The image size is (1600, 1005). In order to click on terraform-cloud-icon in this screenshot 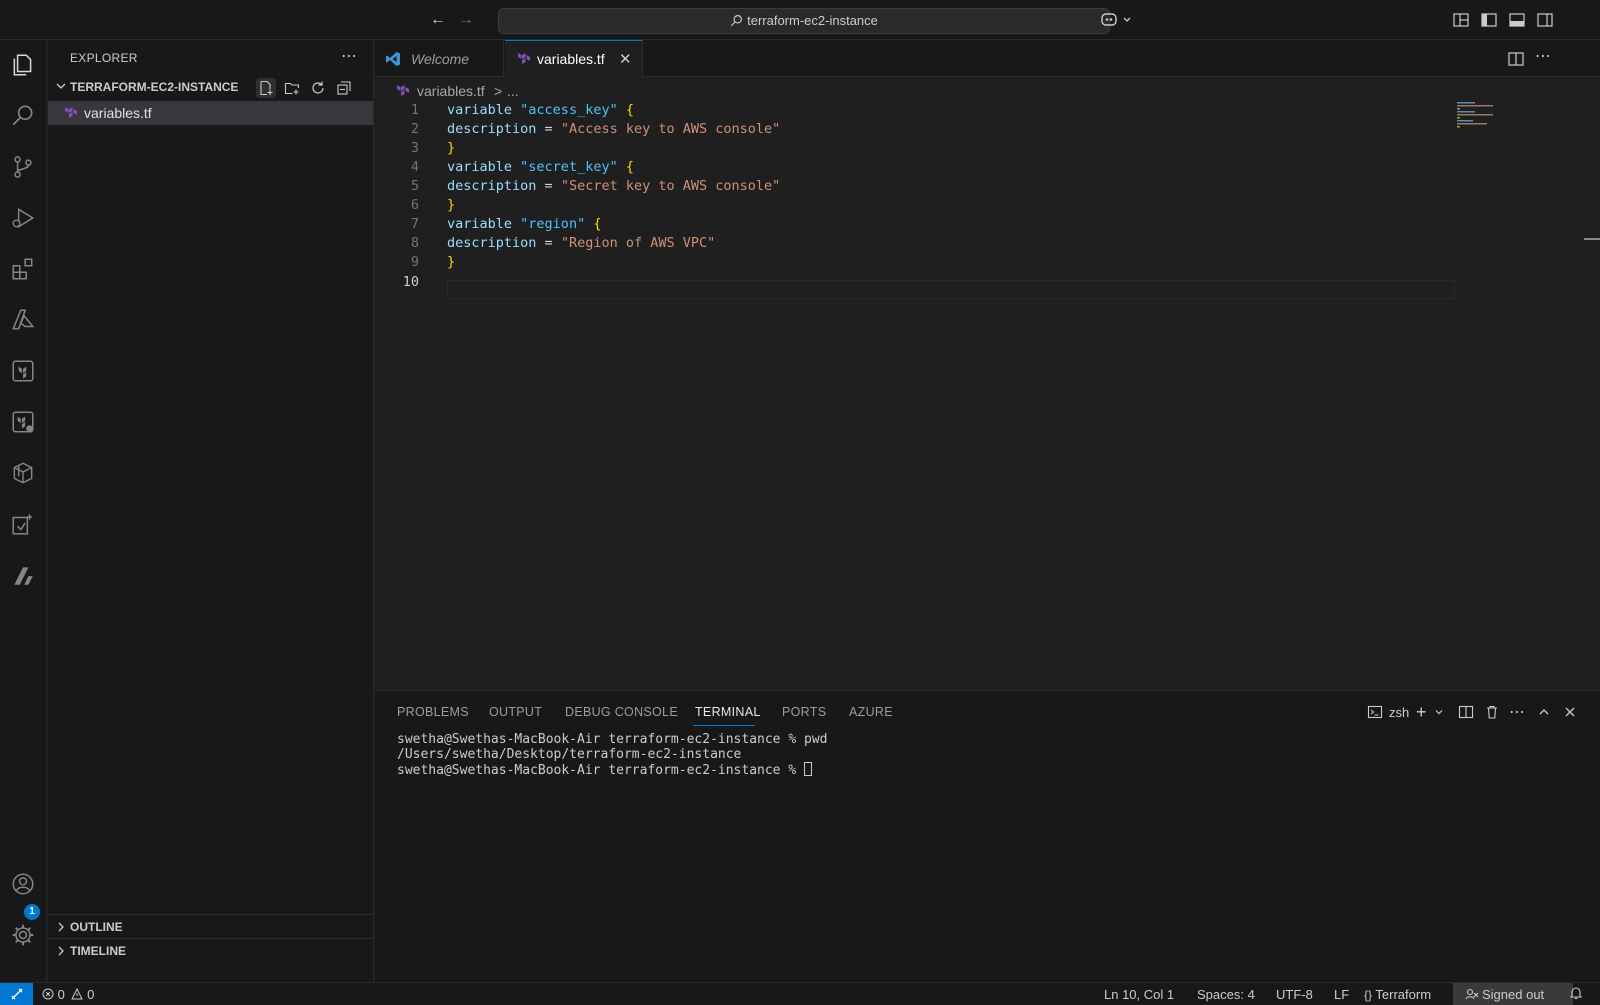, I will do `click(23, 422)`.